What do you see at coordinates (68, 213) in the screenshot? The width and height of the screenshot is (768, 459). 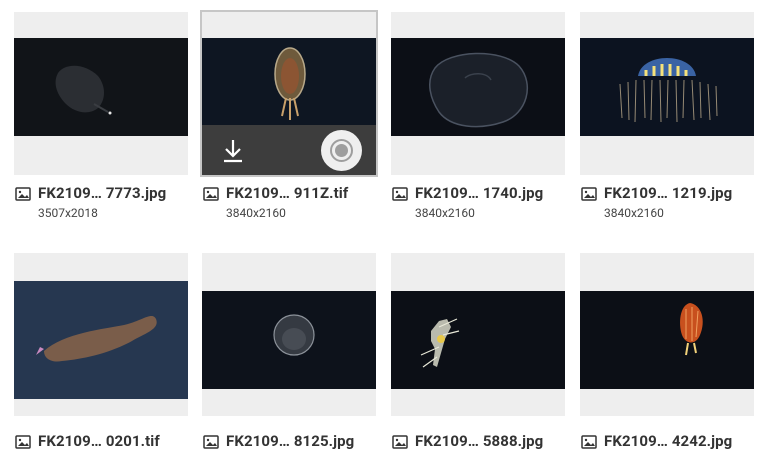 I see `file-dimensions: 3507x2018` at bounding box center [68, 213].